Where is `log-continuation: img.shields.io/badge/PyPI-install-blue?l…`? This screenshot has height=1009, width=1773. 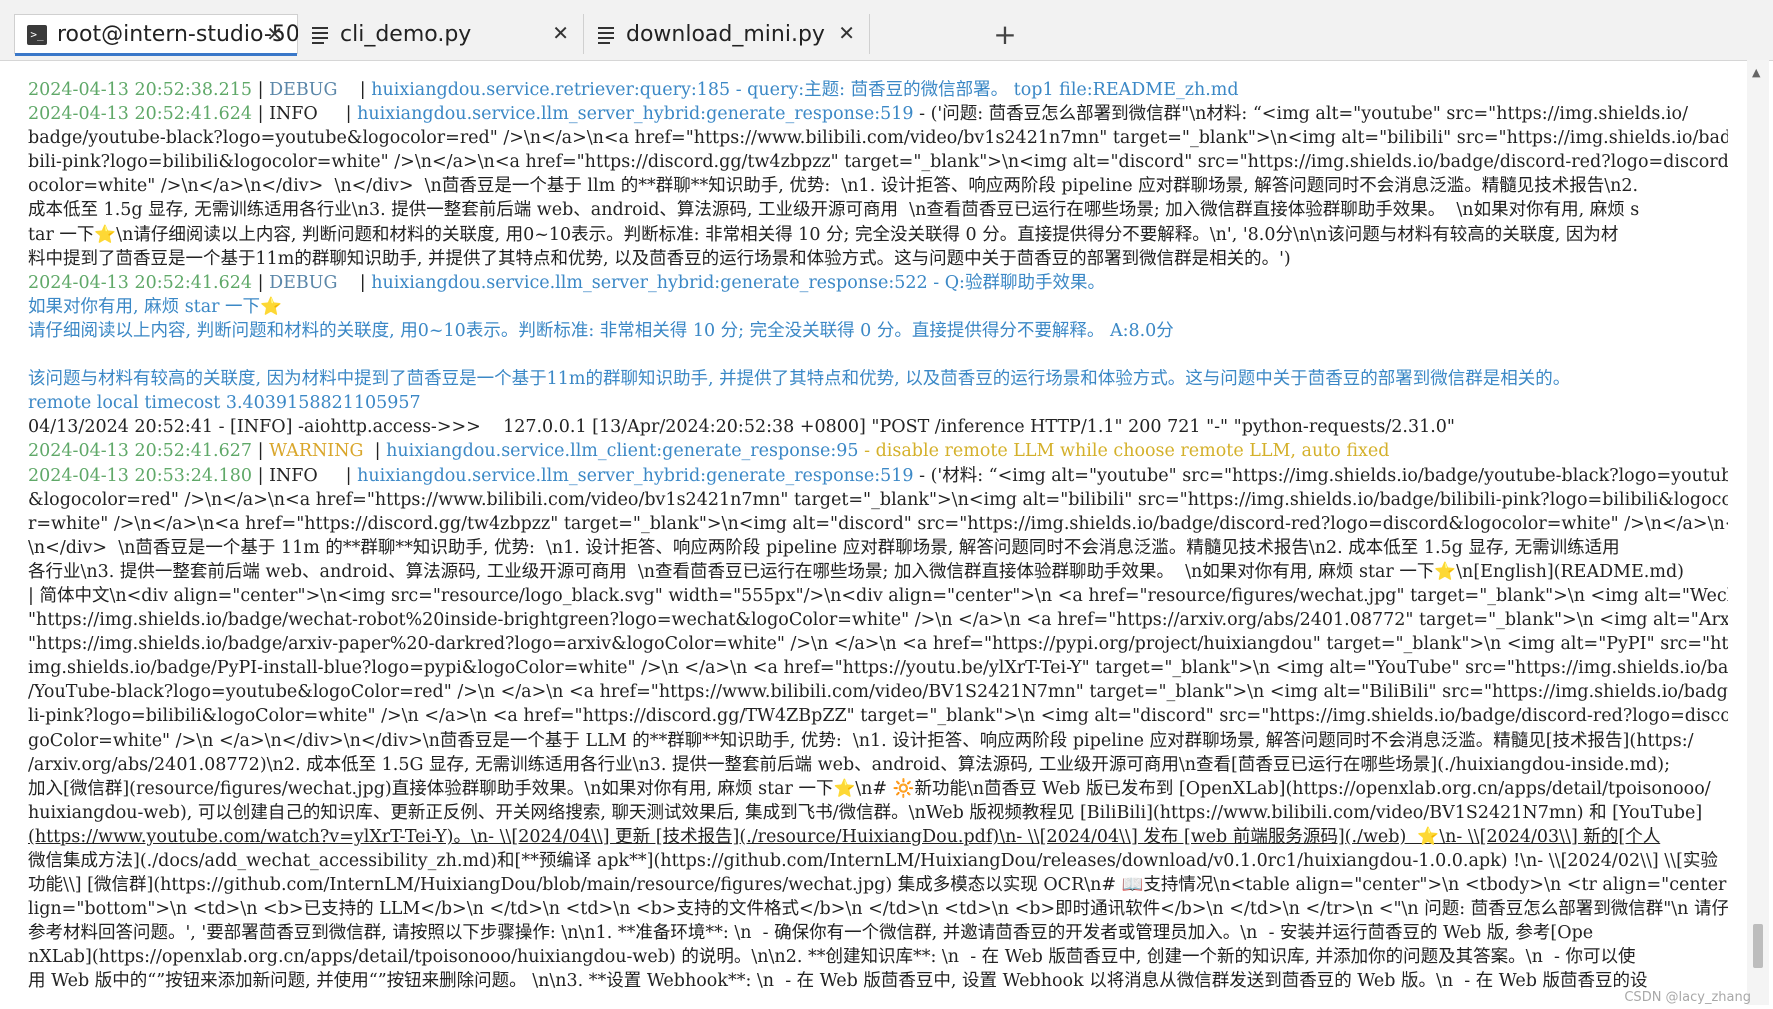
log-continuation: img.shields.io/badge/PyPI-install-blue?l… is located at coordinates (878, 668).